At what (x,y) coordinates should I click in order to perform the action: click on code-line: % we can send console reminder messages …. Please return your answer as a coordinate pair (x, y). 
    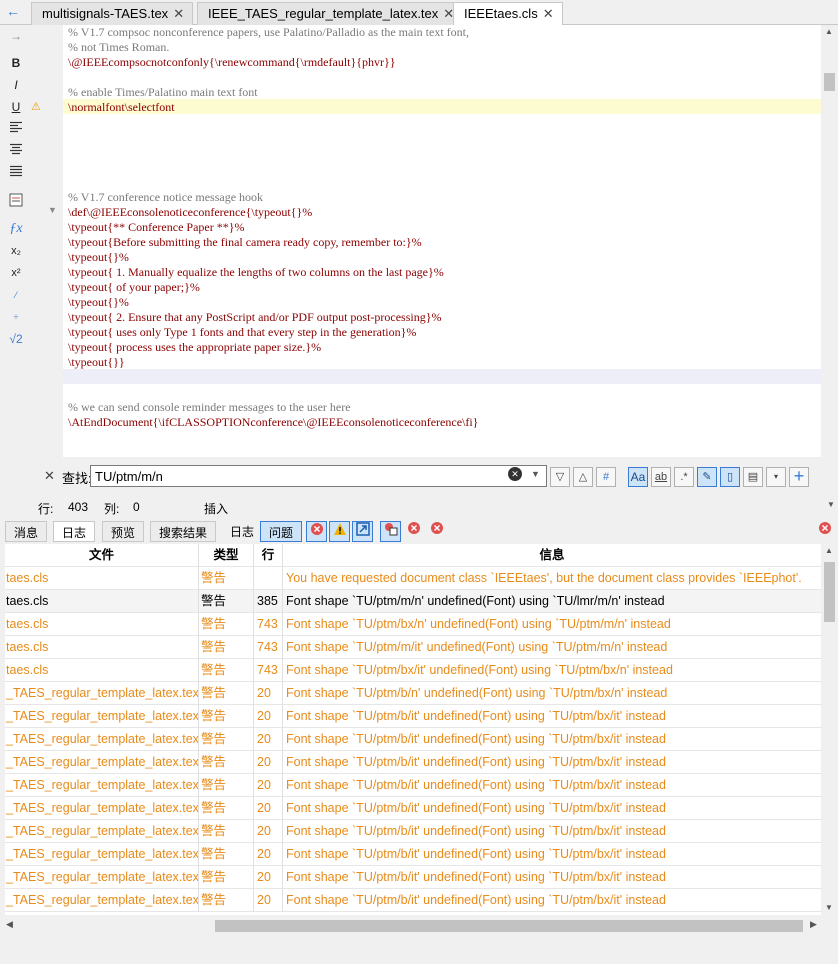
    Looking at the image, I should click on (209, 407).